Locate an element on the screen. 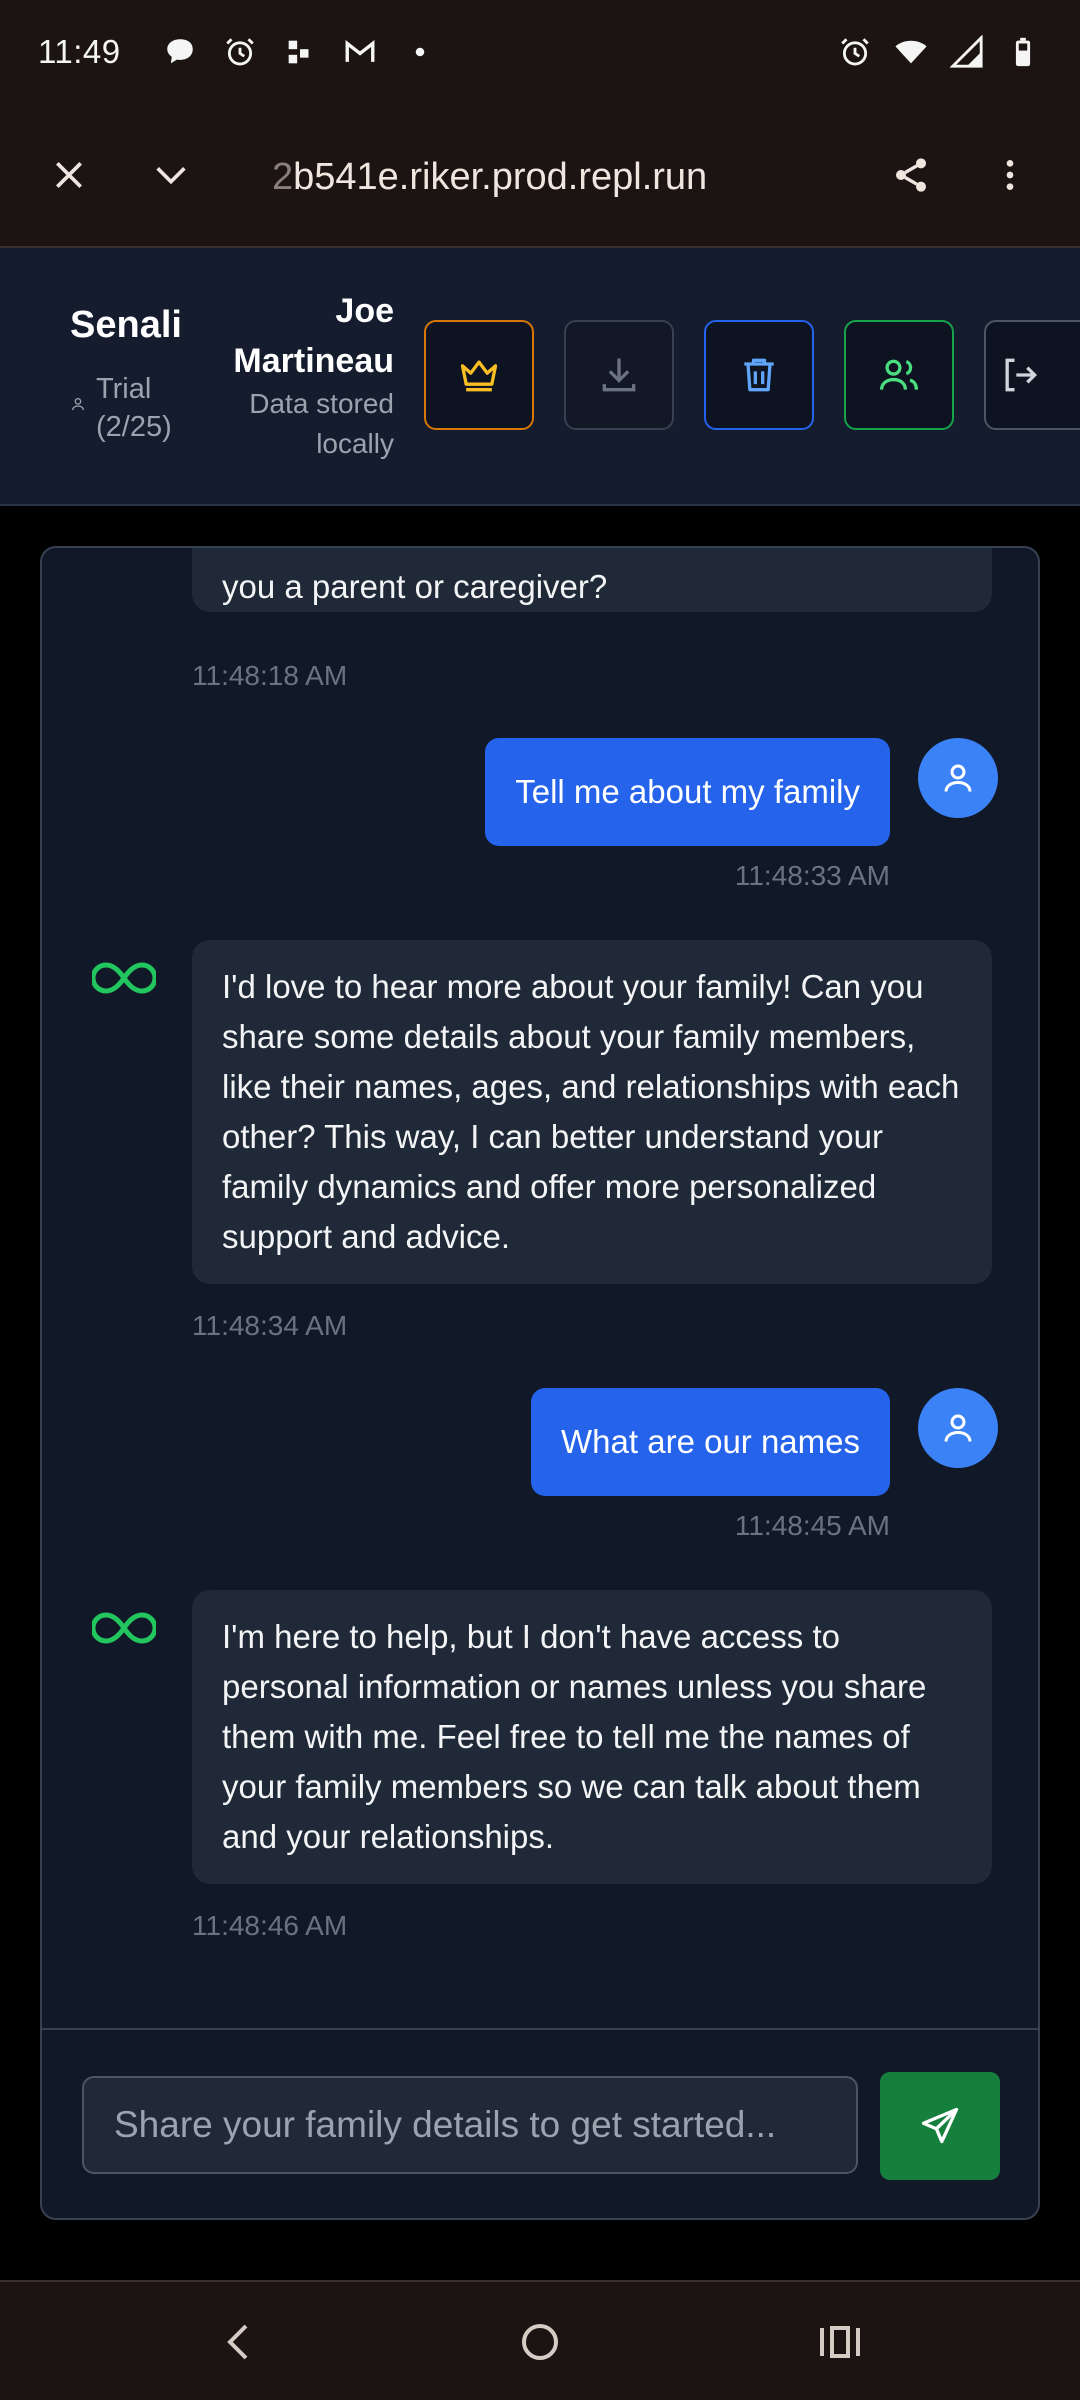 The width and height of the screenshot is (1080, 2400). trial-count: (2/25) is located at coordinates (134, 427).